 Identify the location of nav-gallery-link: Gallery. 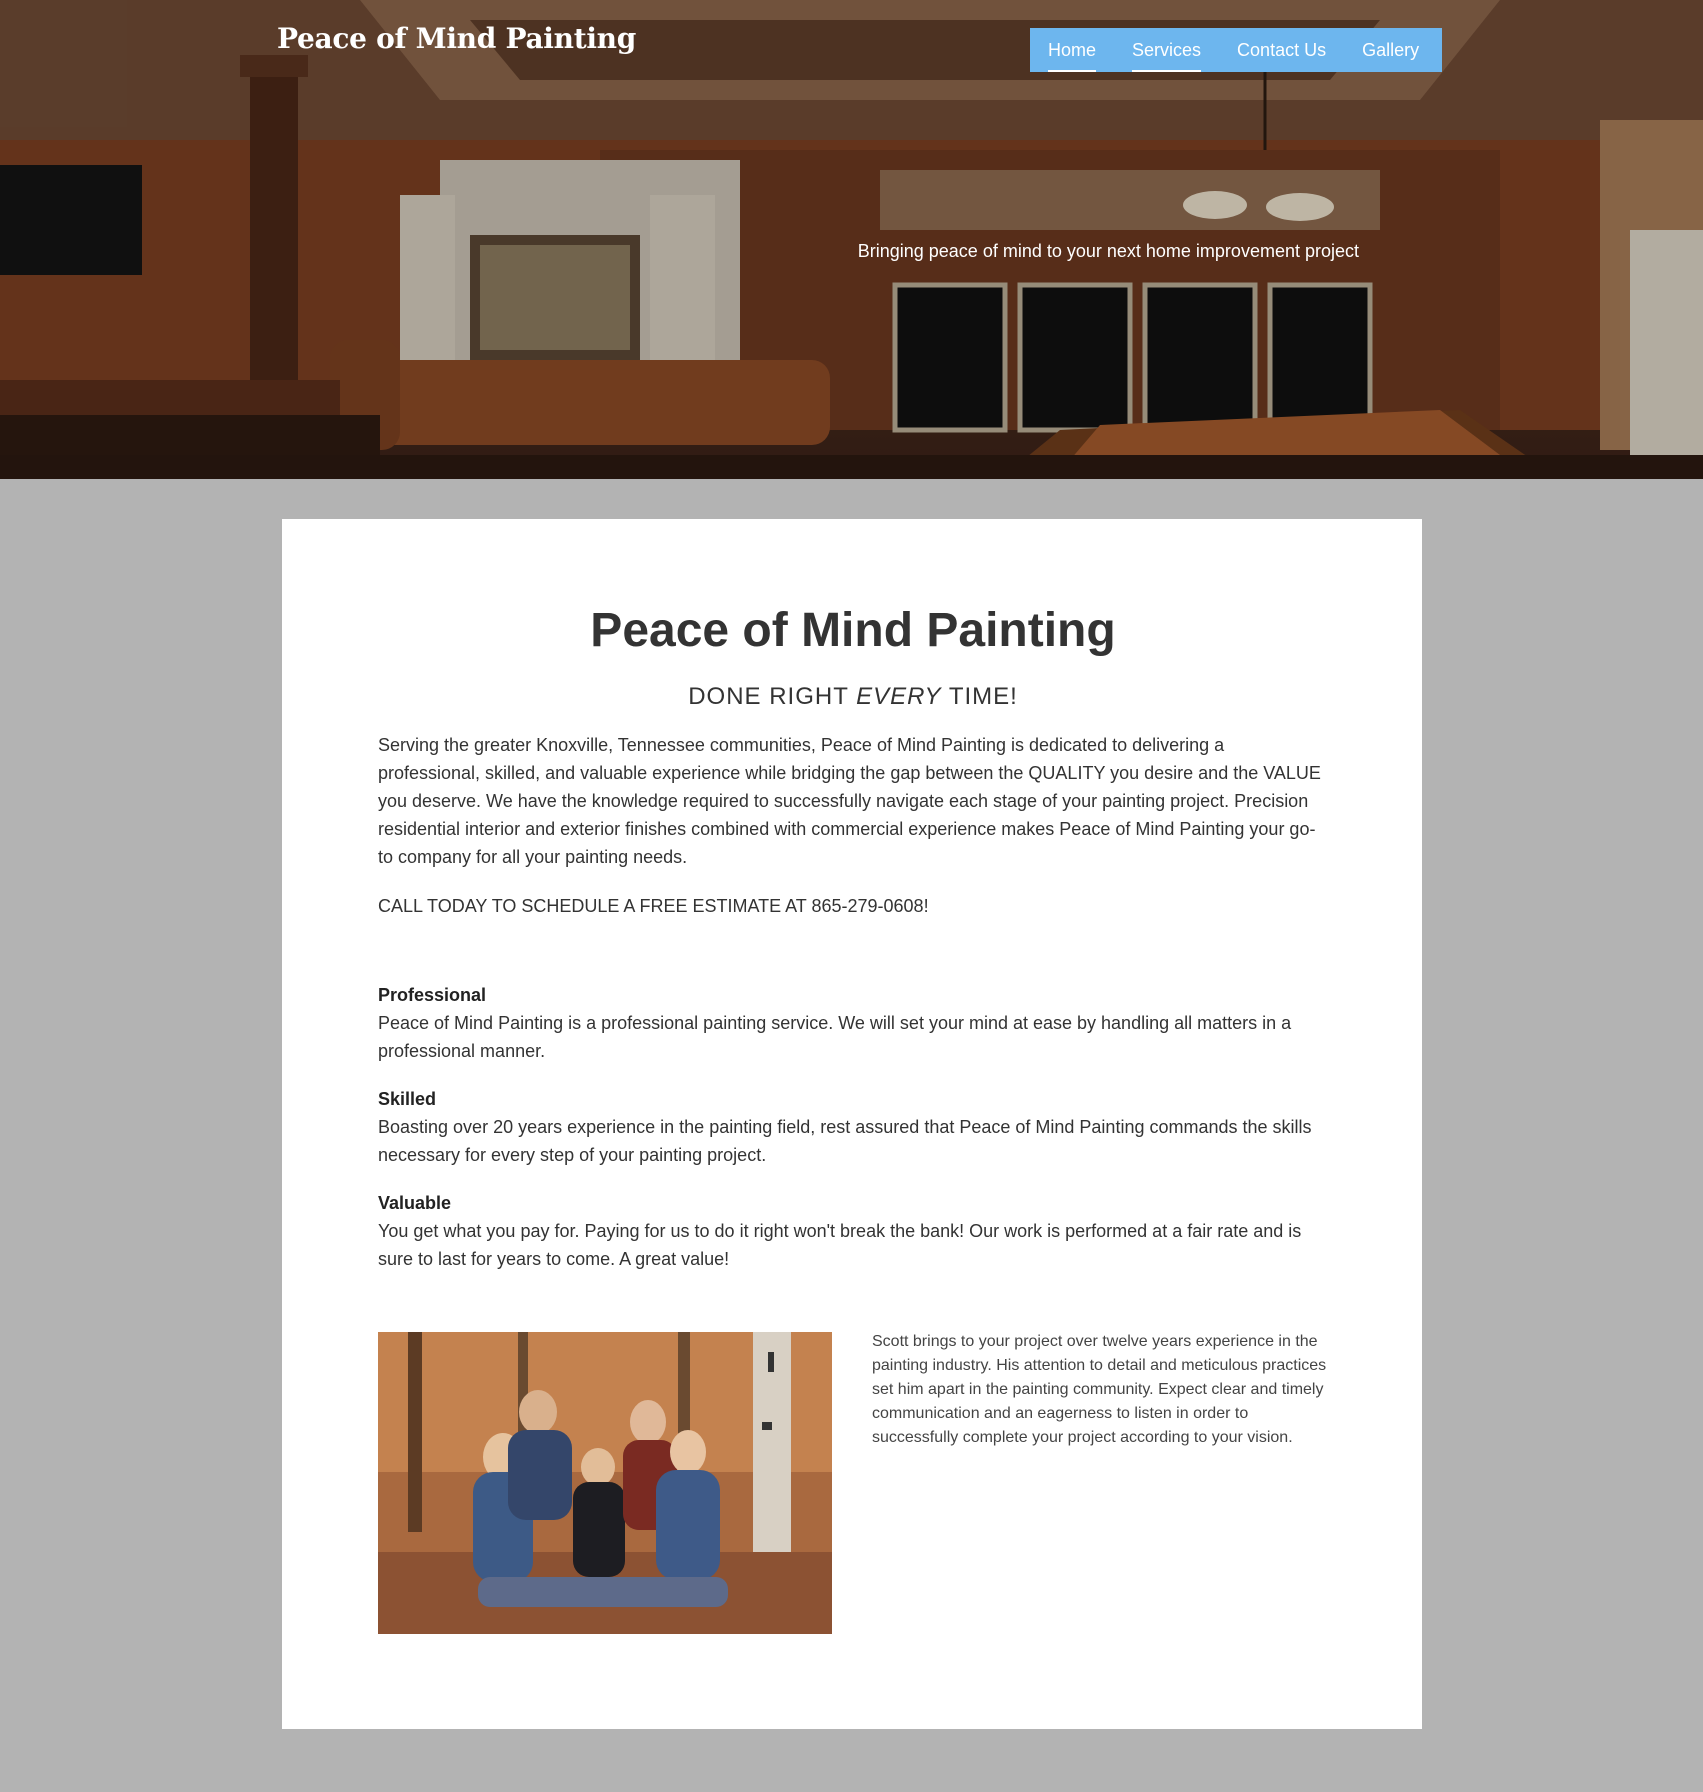
(1390, 50).